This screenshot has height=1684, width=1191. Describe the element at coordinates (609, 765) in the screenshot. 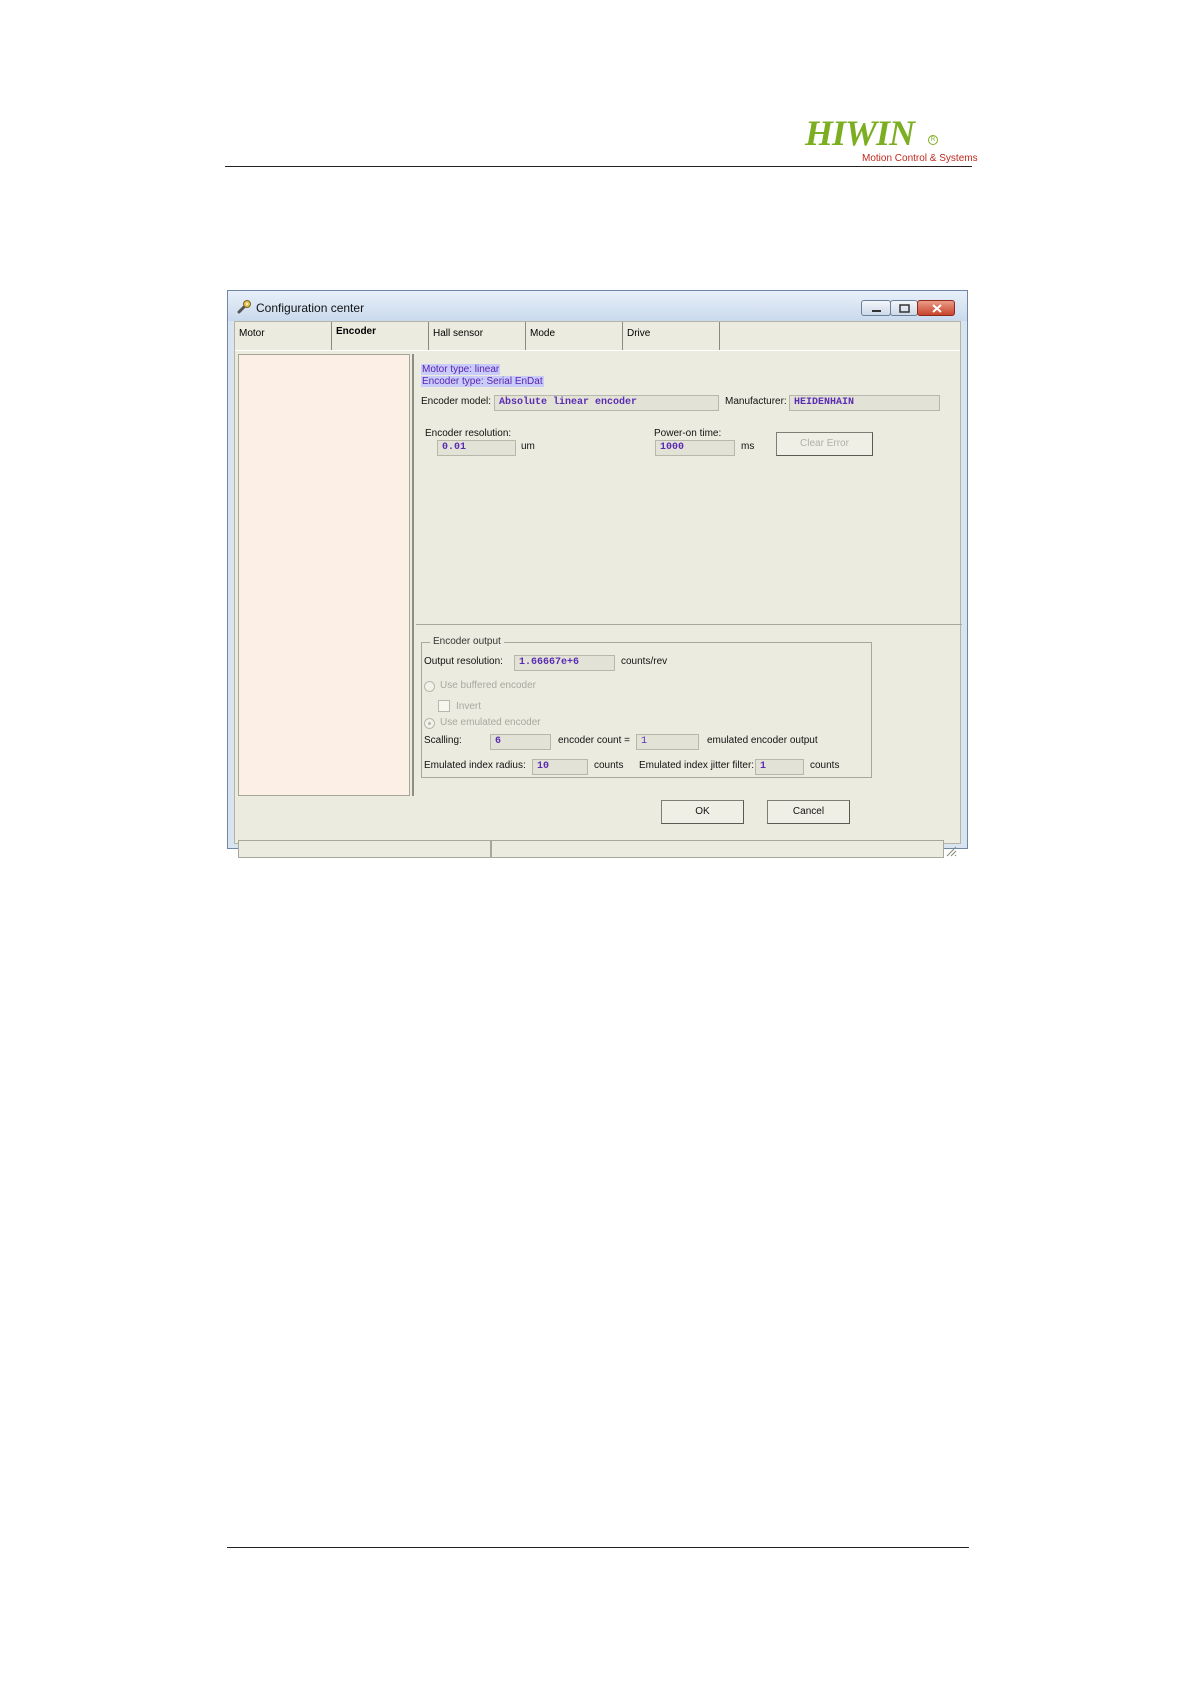

I see `index-radius-unit: counts` at that location.